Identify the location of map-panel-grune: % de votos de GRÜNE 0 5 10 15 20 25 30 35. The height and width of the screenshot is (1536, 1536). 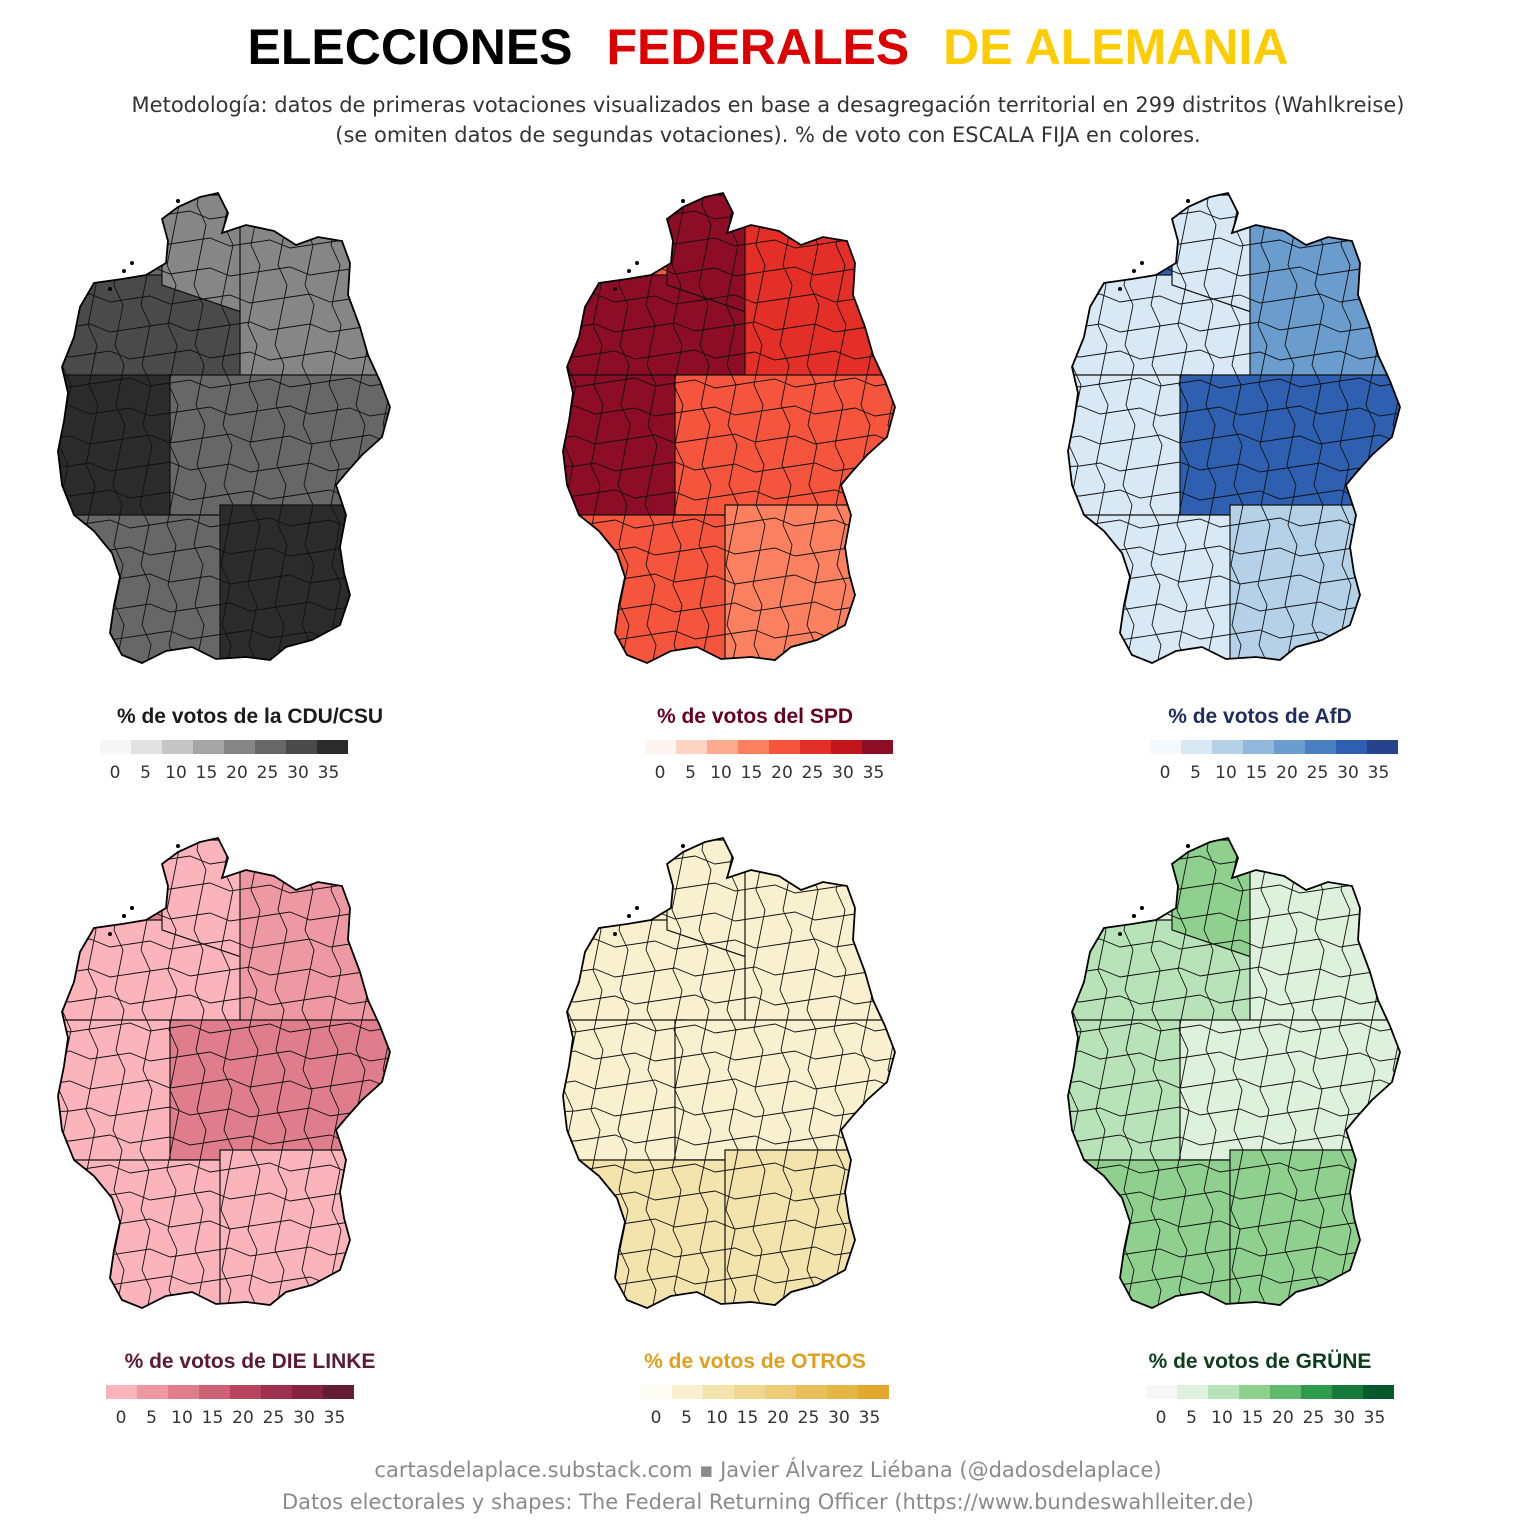
(1260, 1150).